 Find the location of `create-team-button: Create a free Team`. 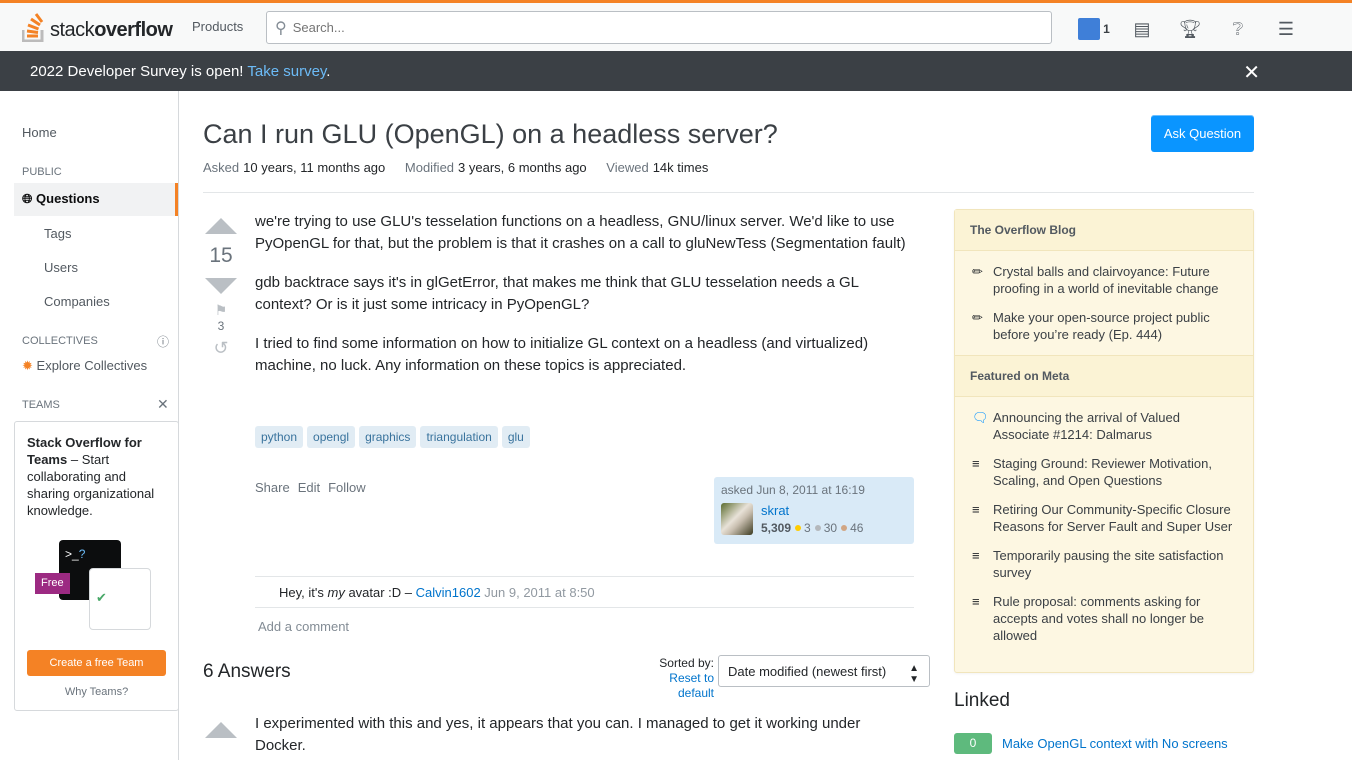

create-team-button: Create a free Team is located at coordinates (96, 663).